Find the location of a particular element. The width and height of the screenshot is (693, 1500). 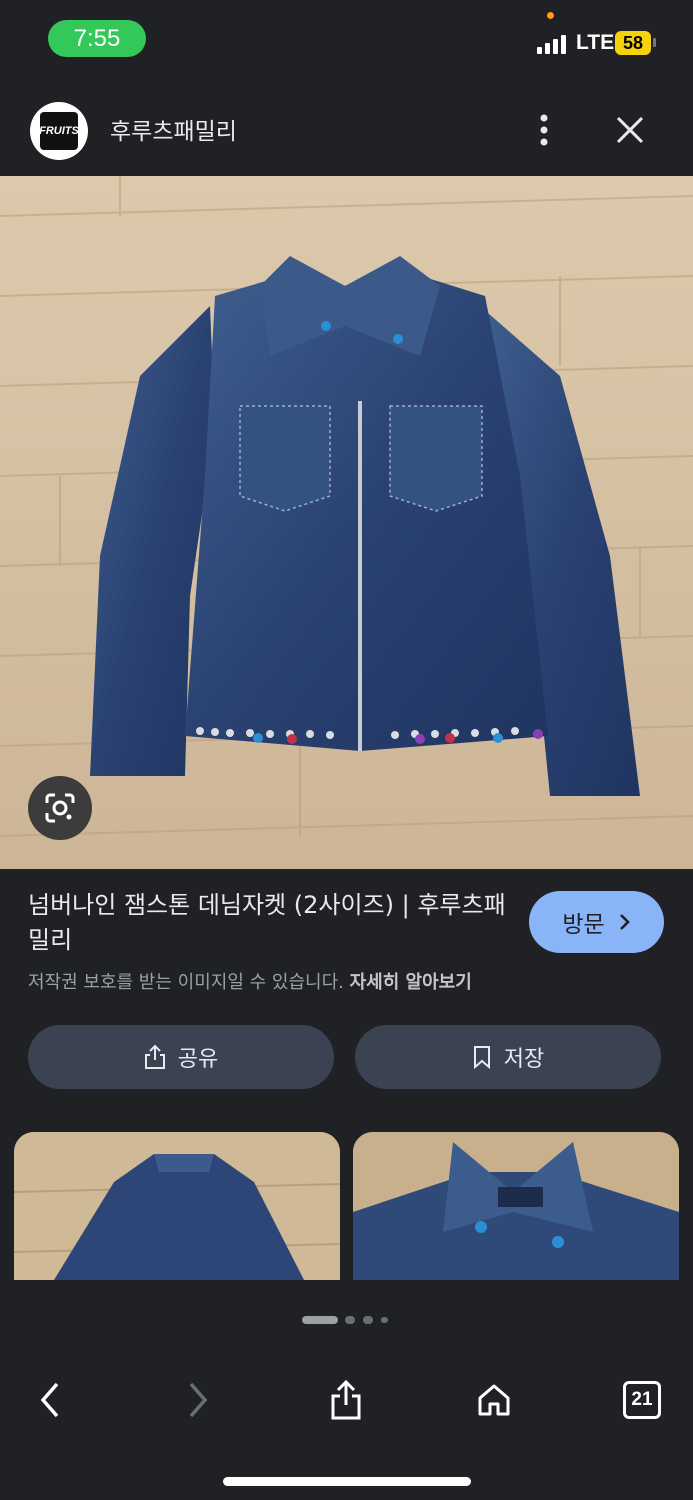

share-button: 공유 is located at coordinates (181, 1057).